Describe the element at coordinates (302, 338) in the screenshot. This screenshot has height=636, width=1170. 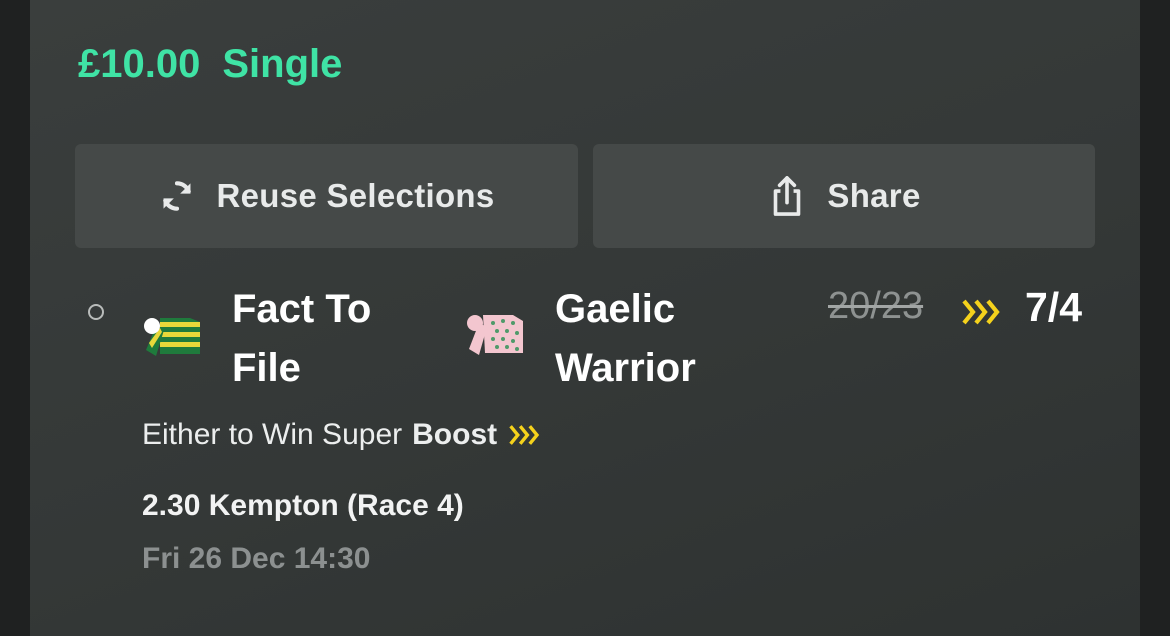
I see `runner-name-1: Fact To File` at that location.